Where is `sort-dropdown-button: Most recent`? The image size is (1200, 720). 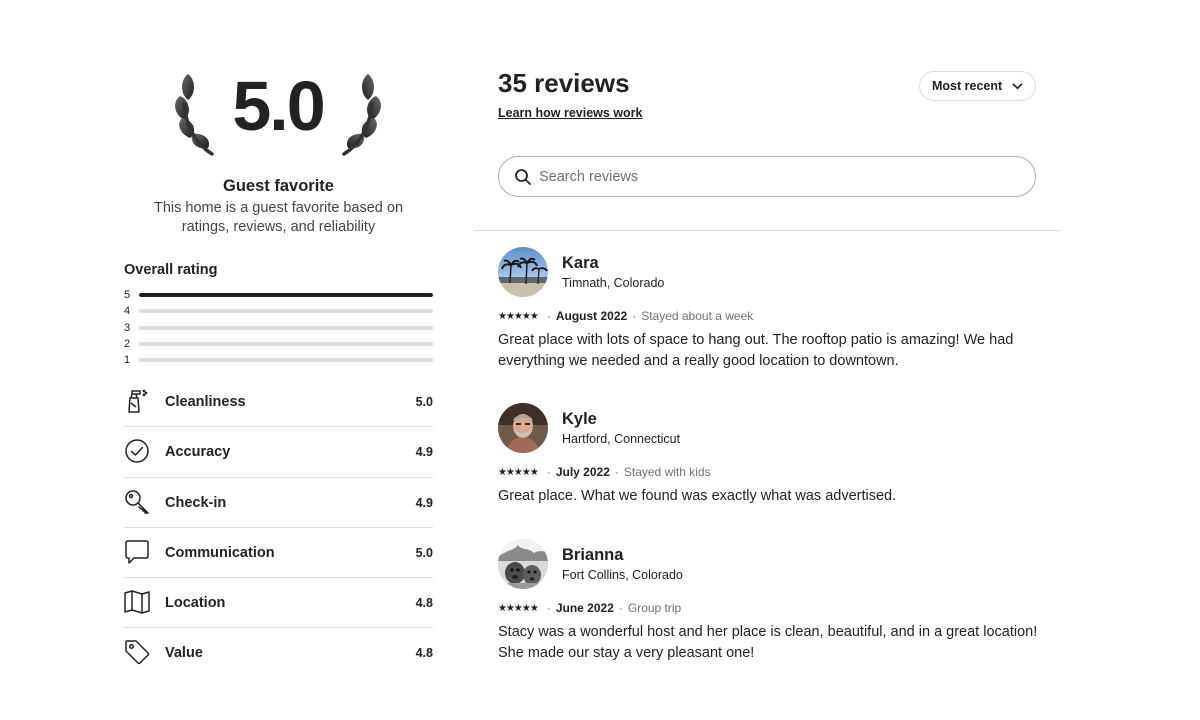 sort-dropdown-button: Most recent is located at coordinates (977, 86).